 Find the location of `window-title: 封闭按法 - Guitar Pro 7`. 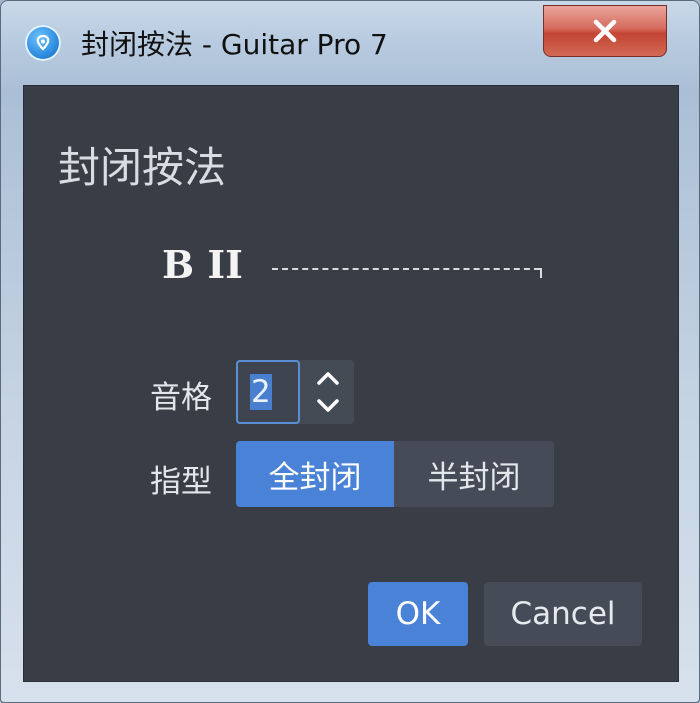

window-title: 封闭按法 - Guitar Pro 7 is located at coordinates (234, 44).